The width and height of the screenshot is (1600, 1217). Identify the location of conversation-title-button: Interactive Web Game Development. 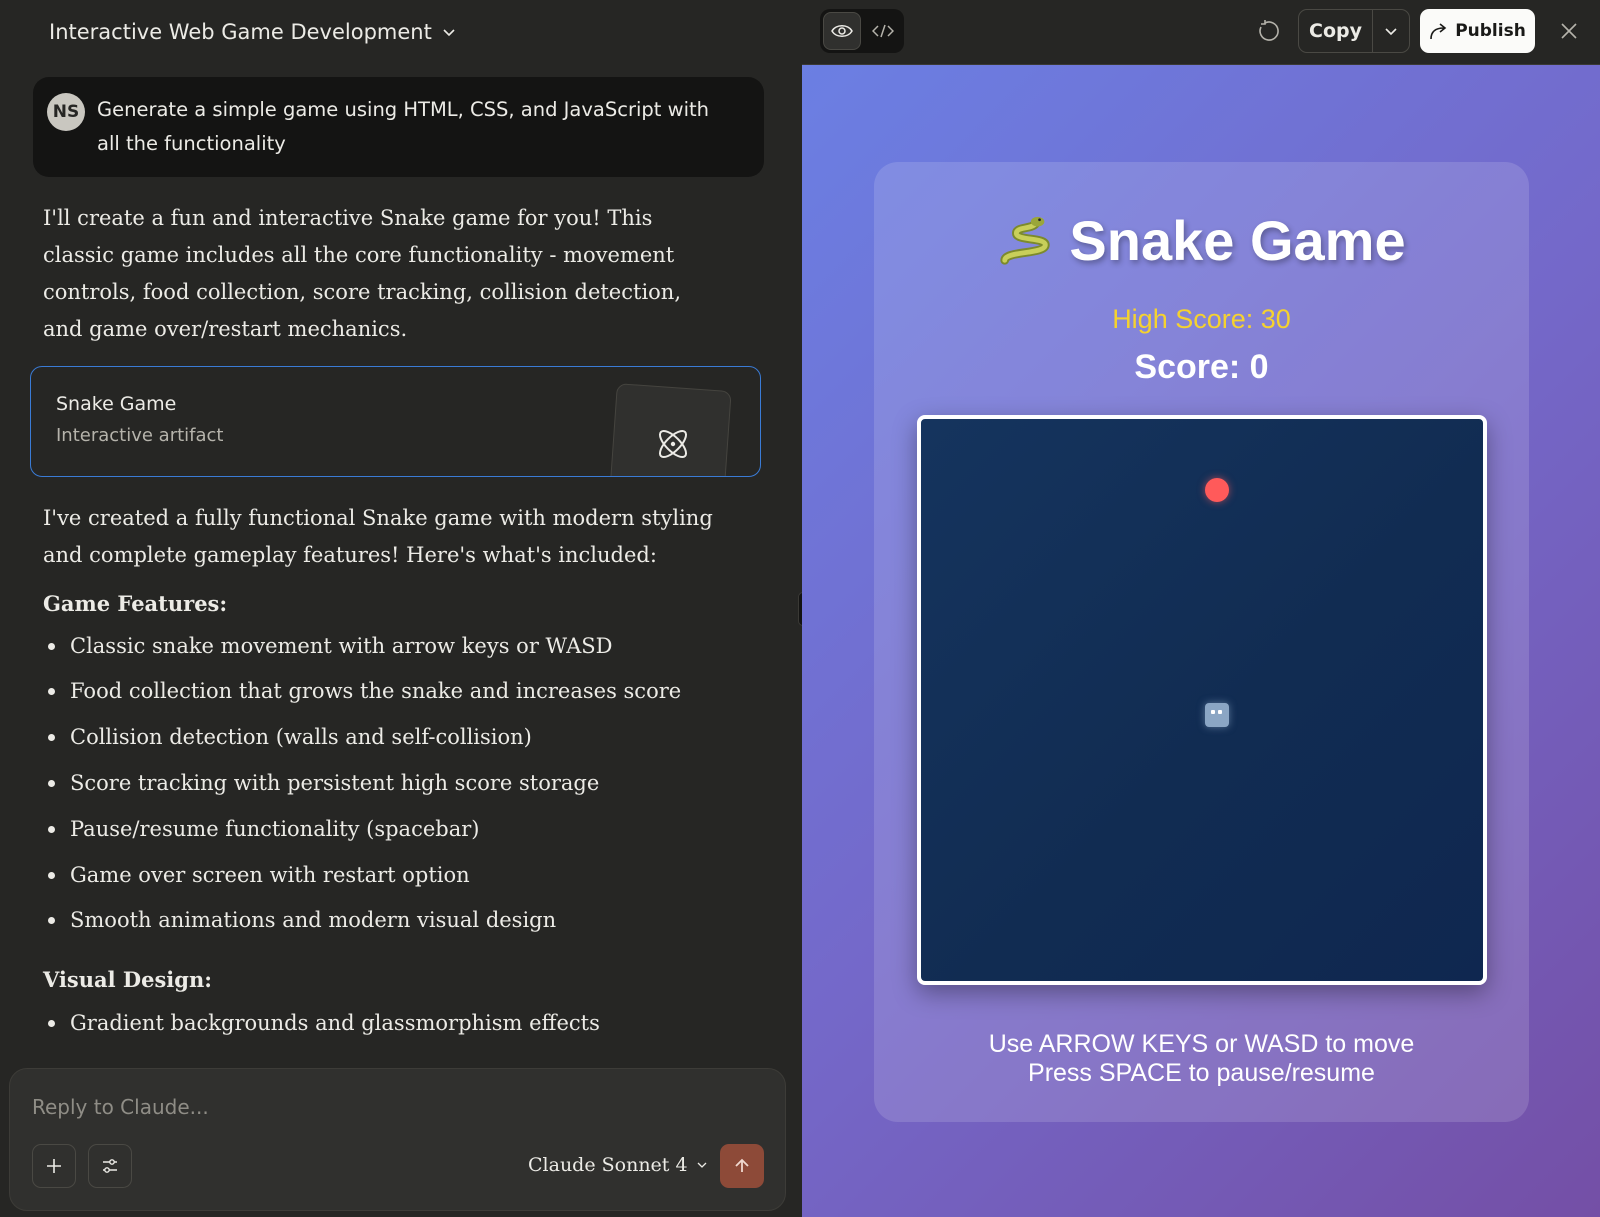
(252, 32).